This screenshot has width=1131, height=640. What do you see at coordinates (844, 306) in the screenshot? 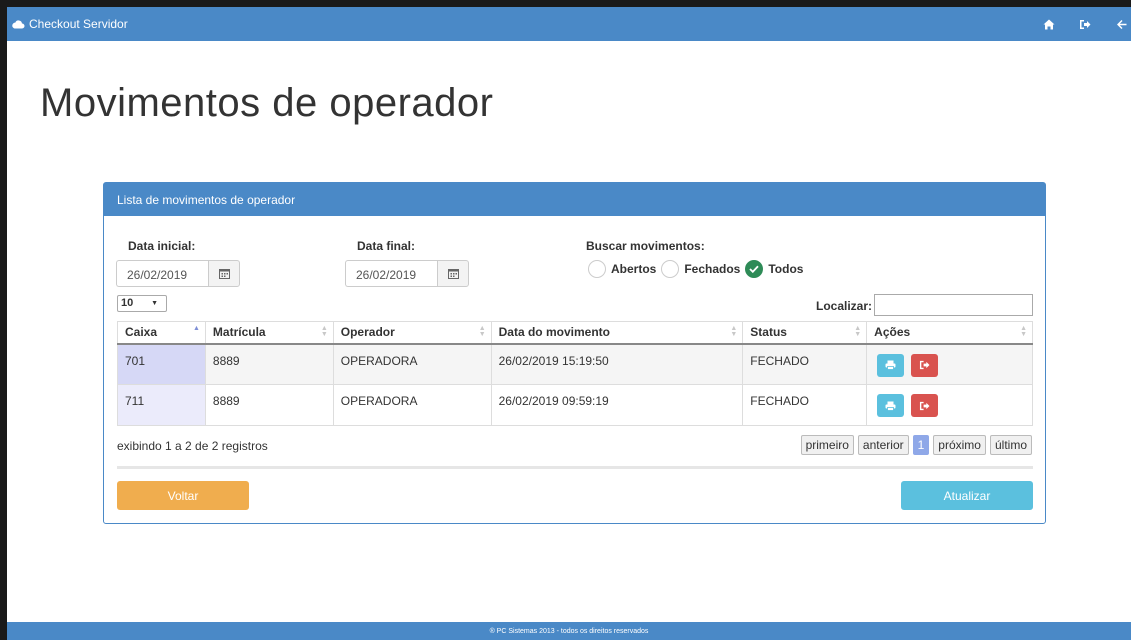
I see `search-label: Localizar:` at bounding box center [844, 306].